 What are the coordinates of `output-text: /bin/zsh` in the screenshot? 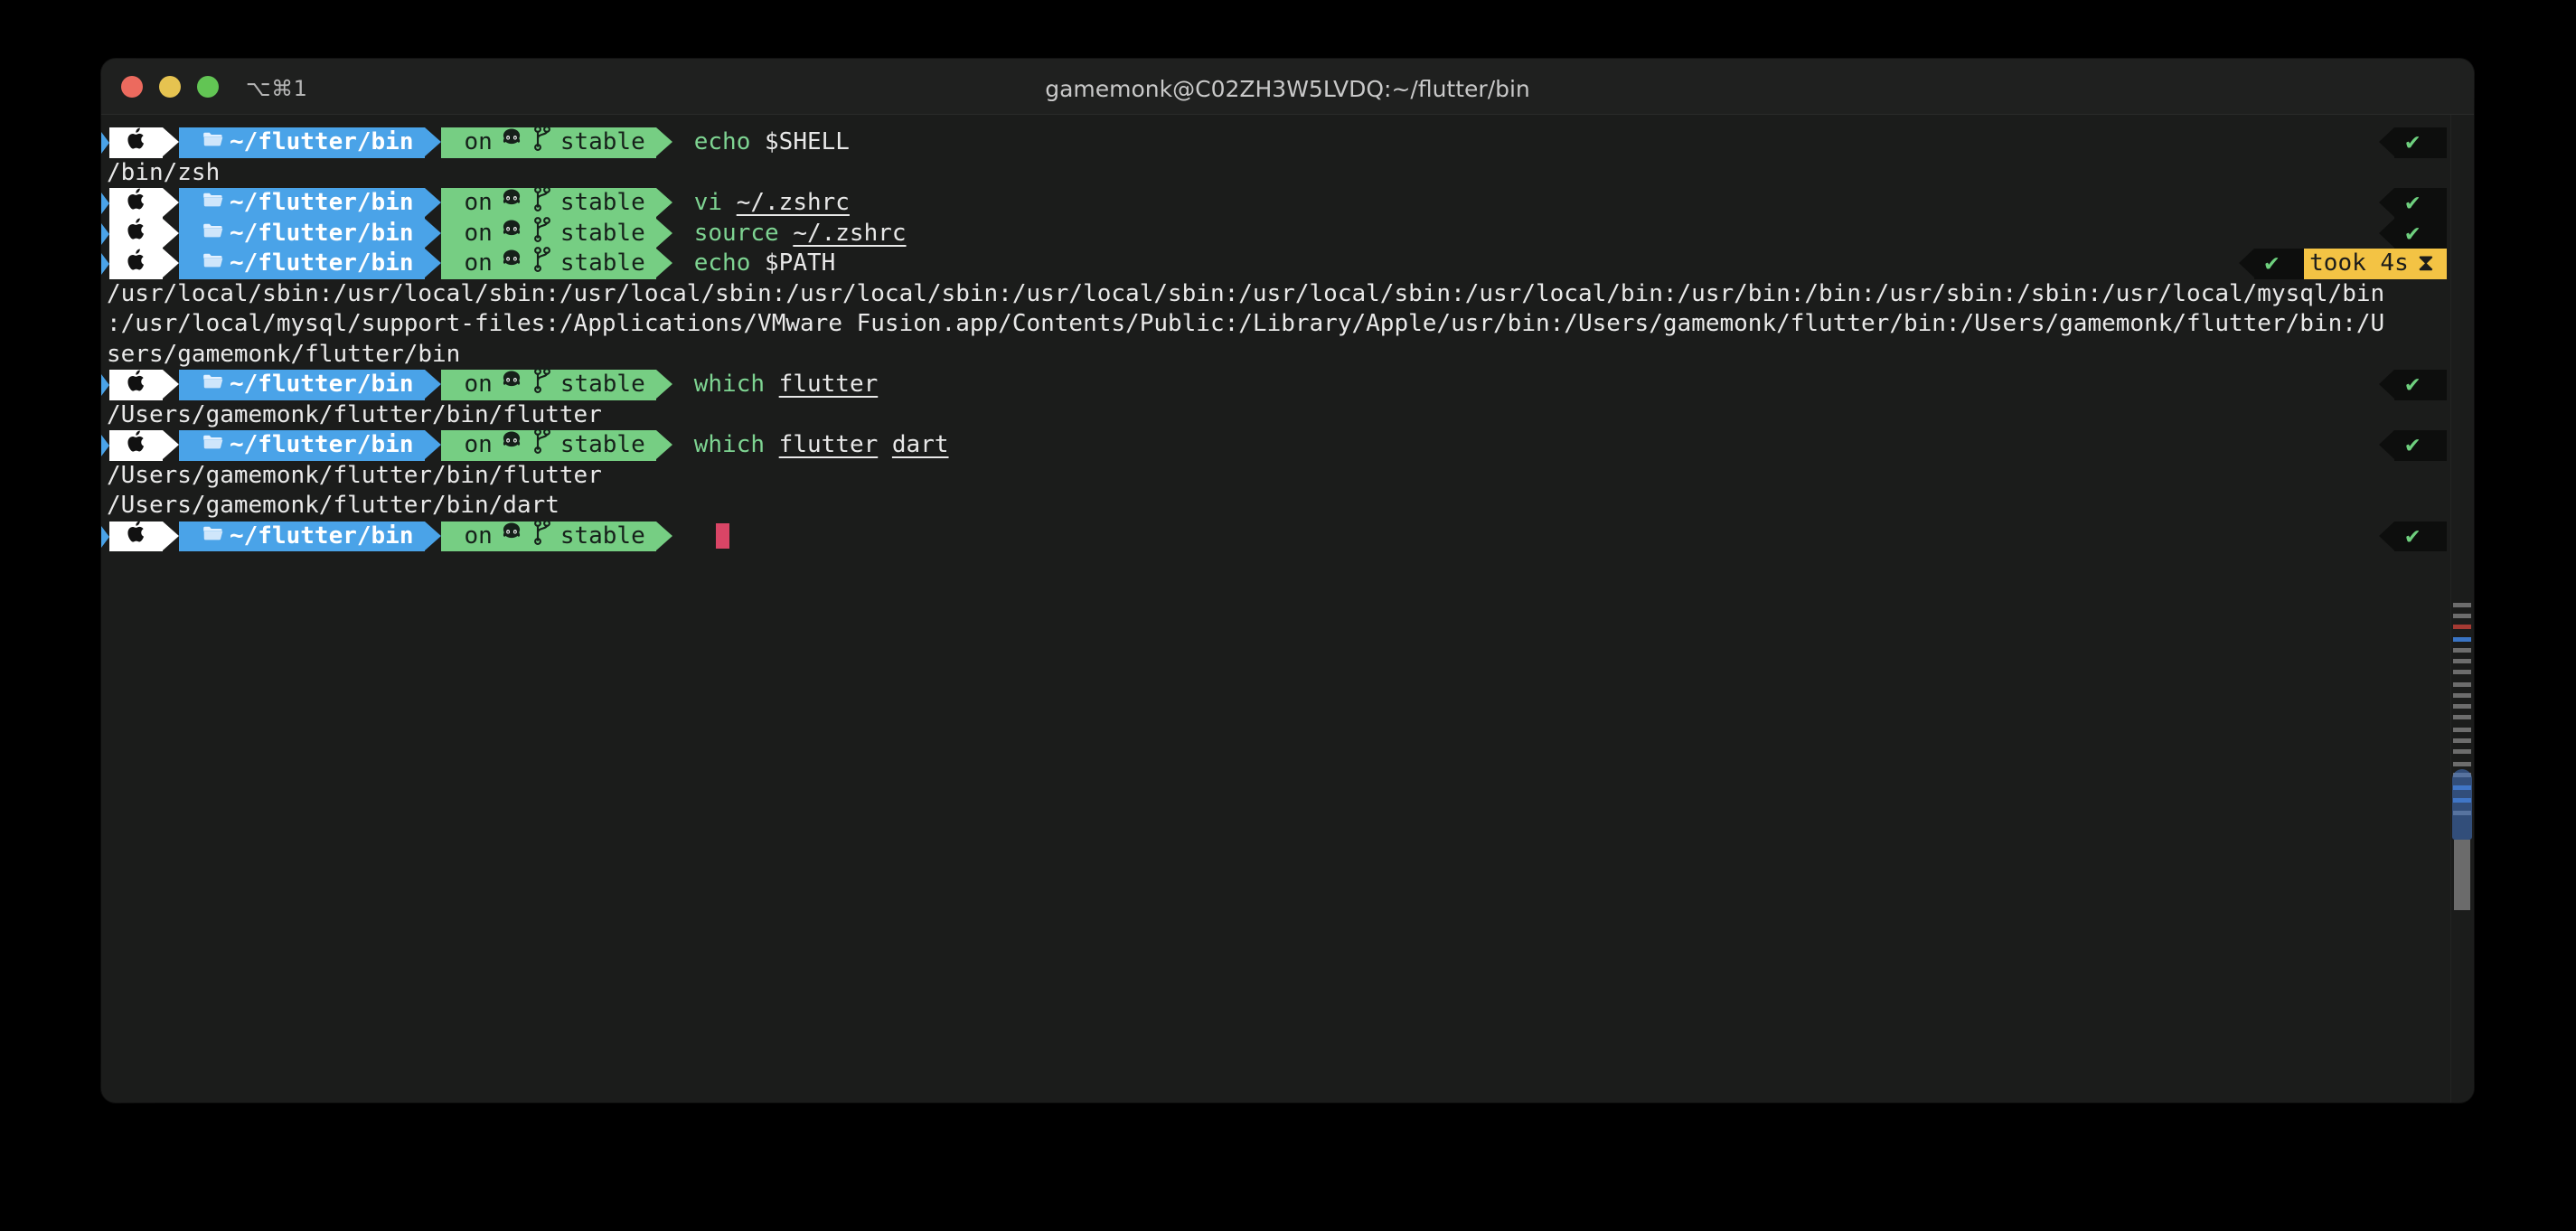 It's located at (164, 172).